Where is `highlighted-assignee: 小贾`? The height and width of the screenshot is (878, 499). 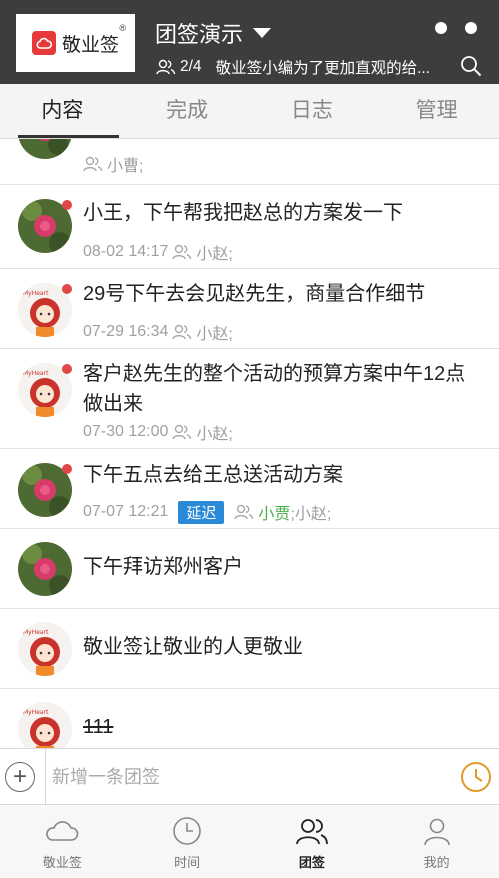 highlighted-assignee: 小贾 is located at coordinates (274, 514).